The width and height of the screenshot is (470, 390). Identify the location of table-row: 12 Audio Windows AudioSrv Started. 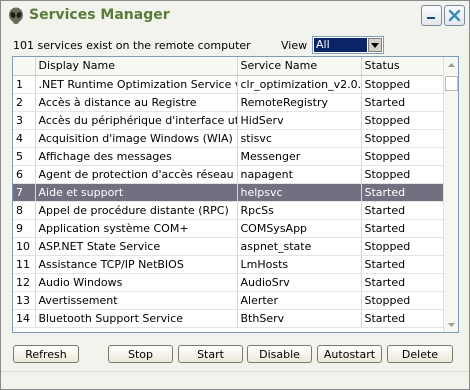
(228, 282).